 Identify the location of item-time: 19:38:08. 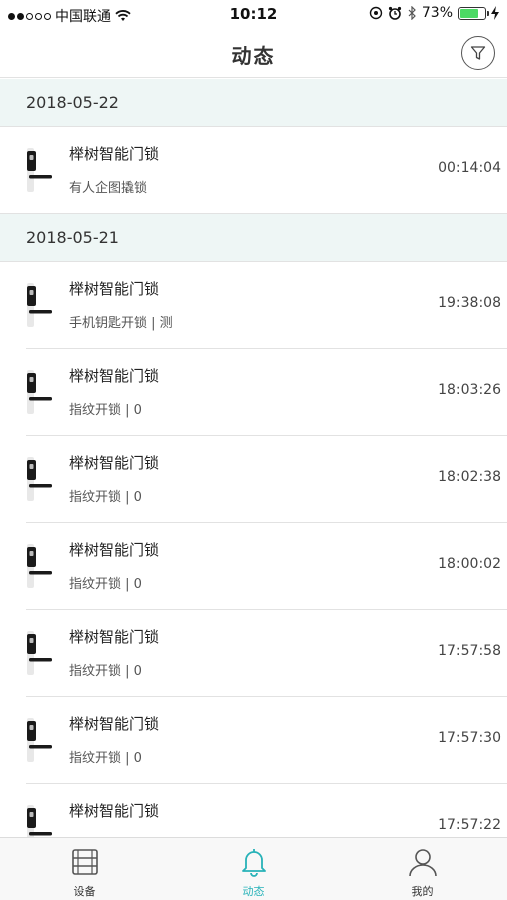
(469, 303).